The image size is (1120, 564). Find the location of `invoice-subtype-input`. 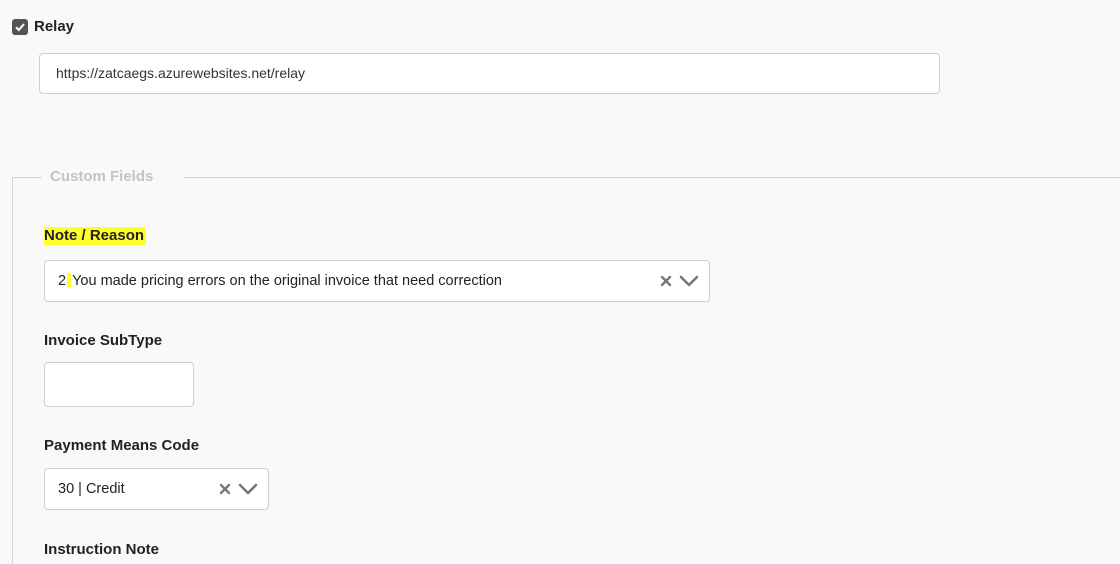

invoice-subtype-input is located at coordinates (119, 384).